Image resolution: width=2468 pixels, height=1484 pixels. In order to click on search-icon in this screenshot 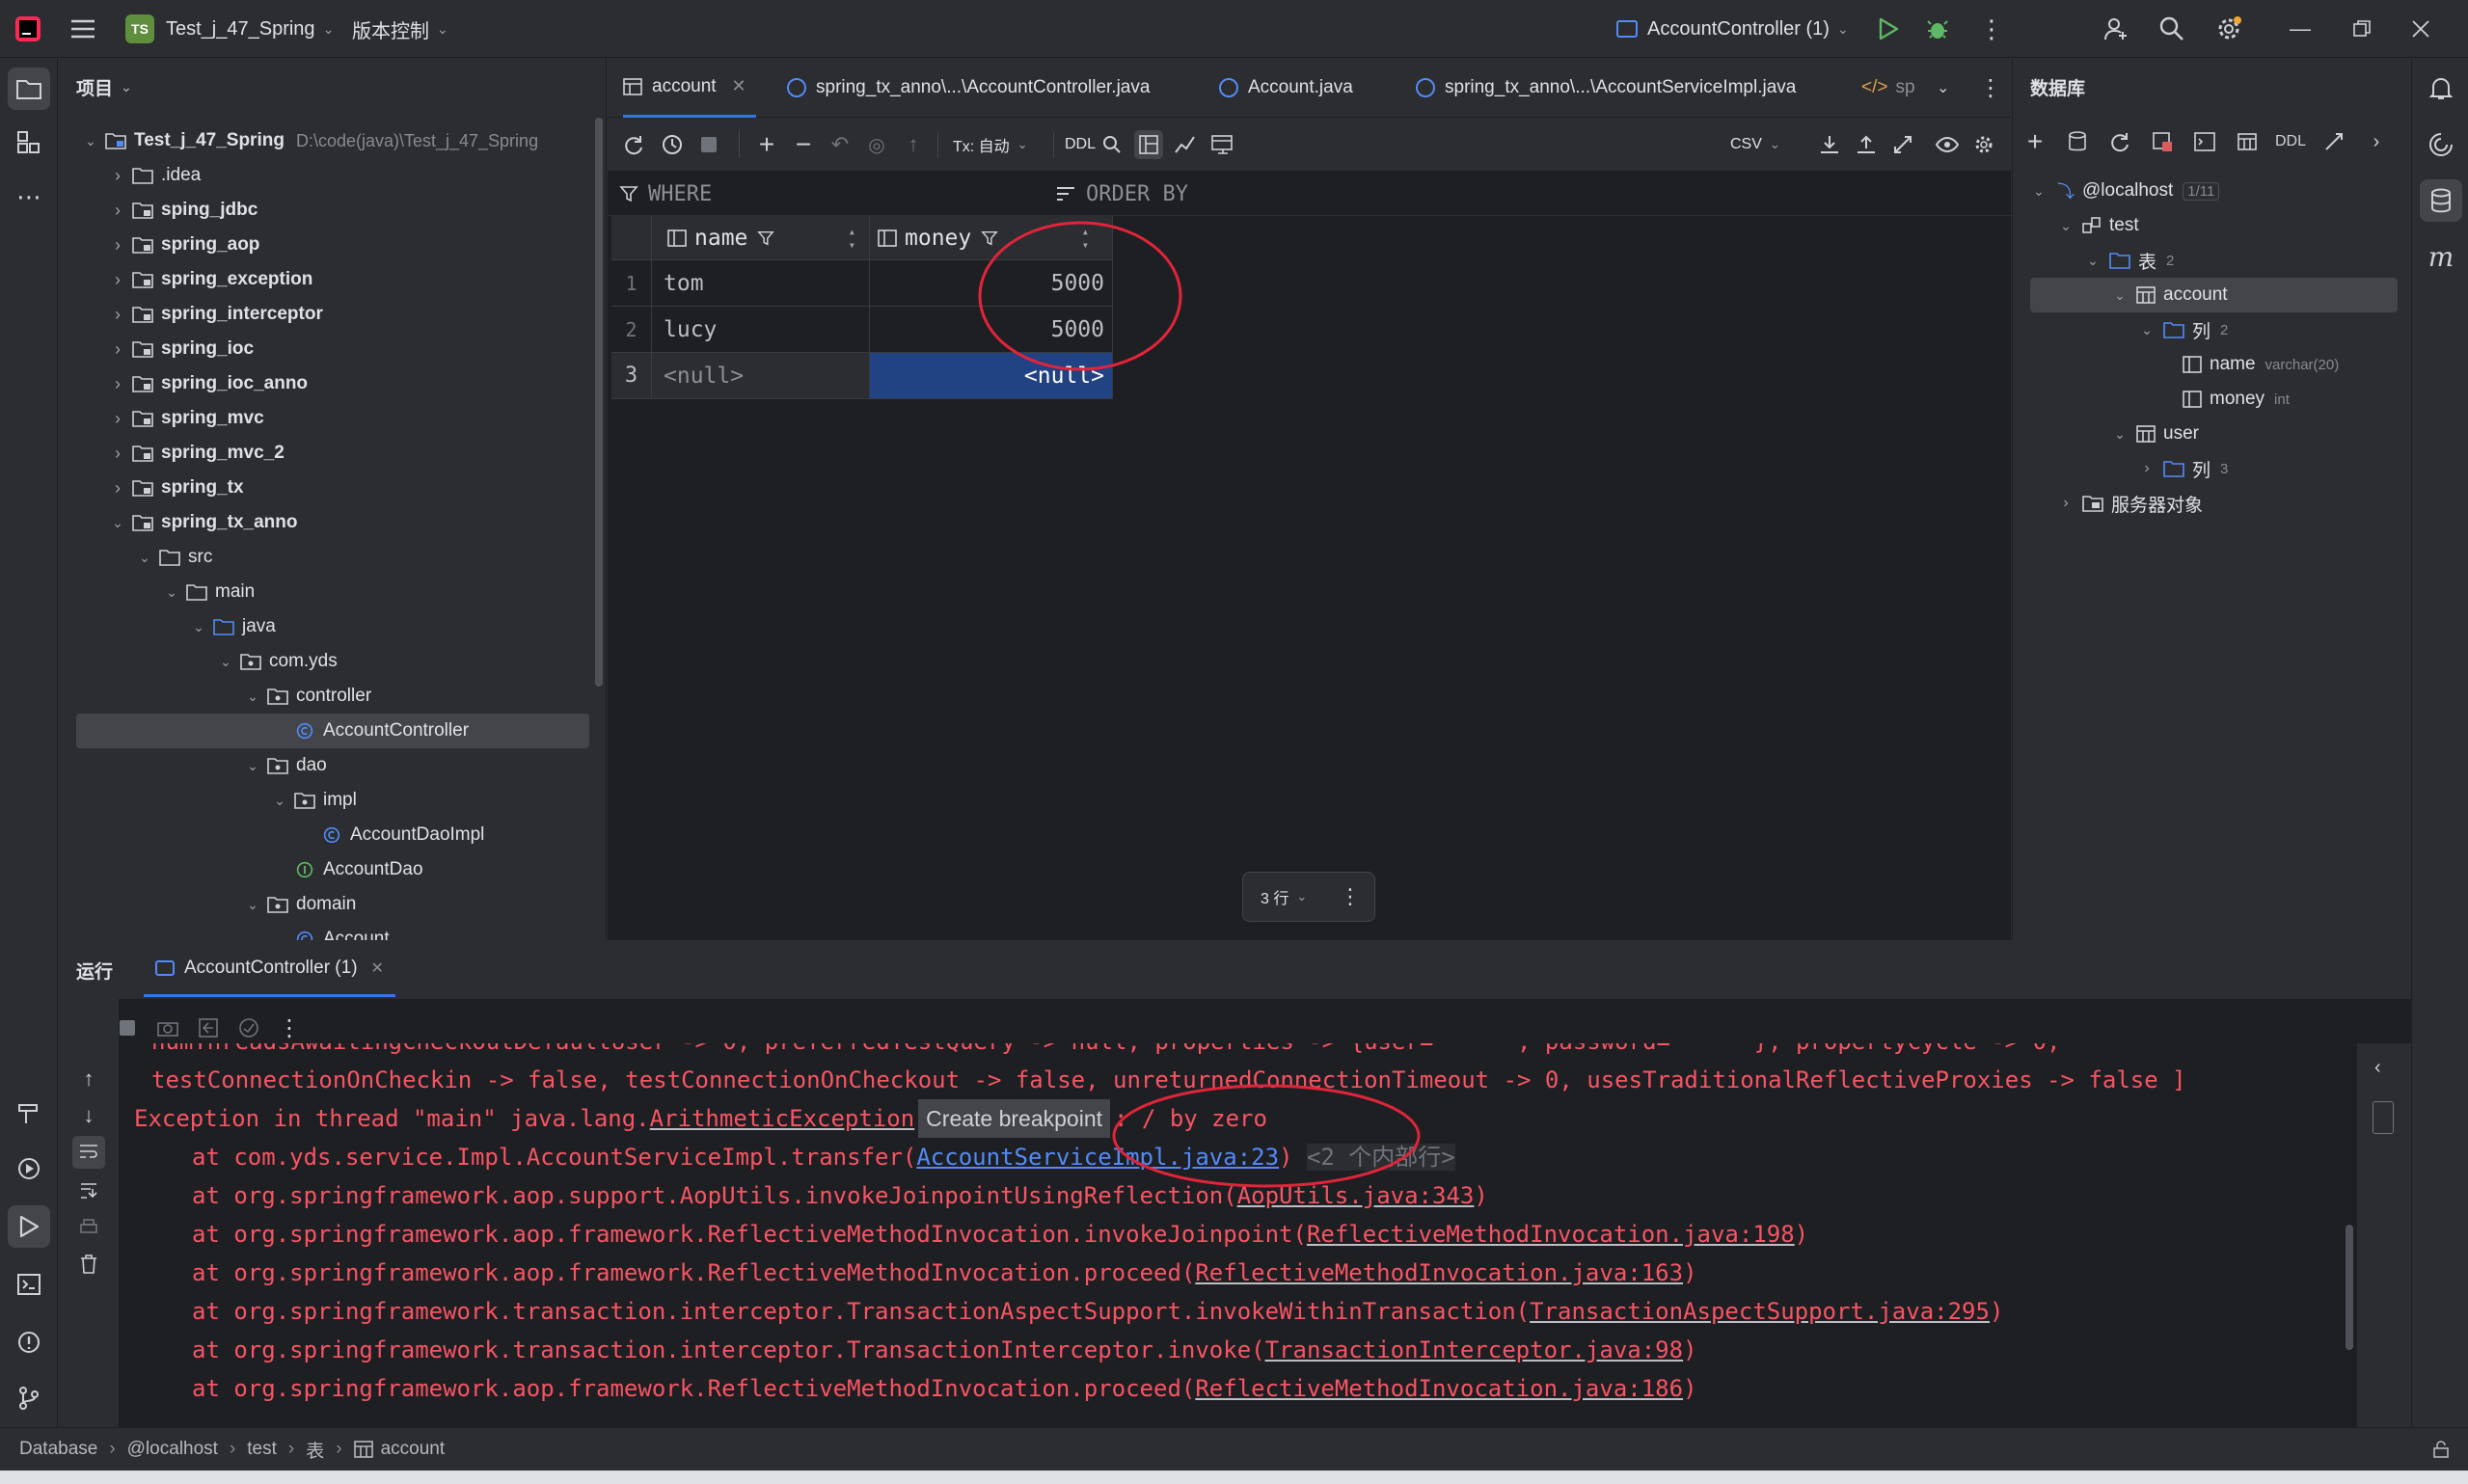, I will do `click(1112, 144)`.